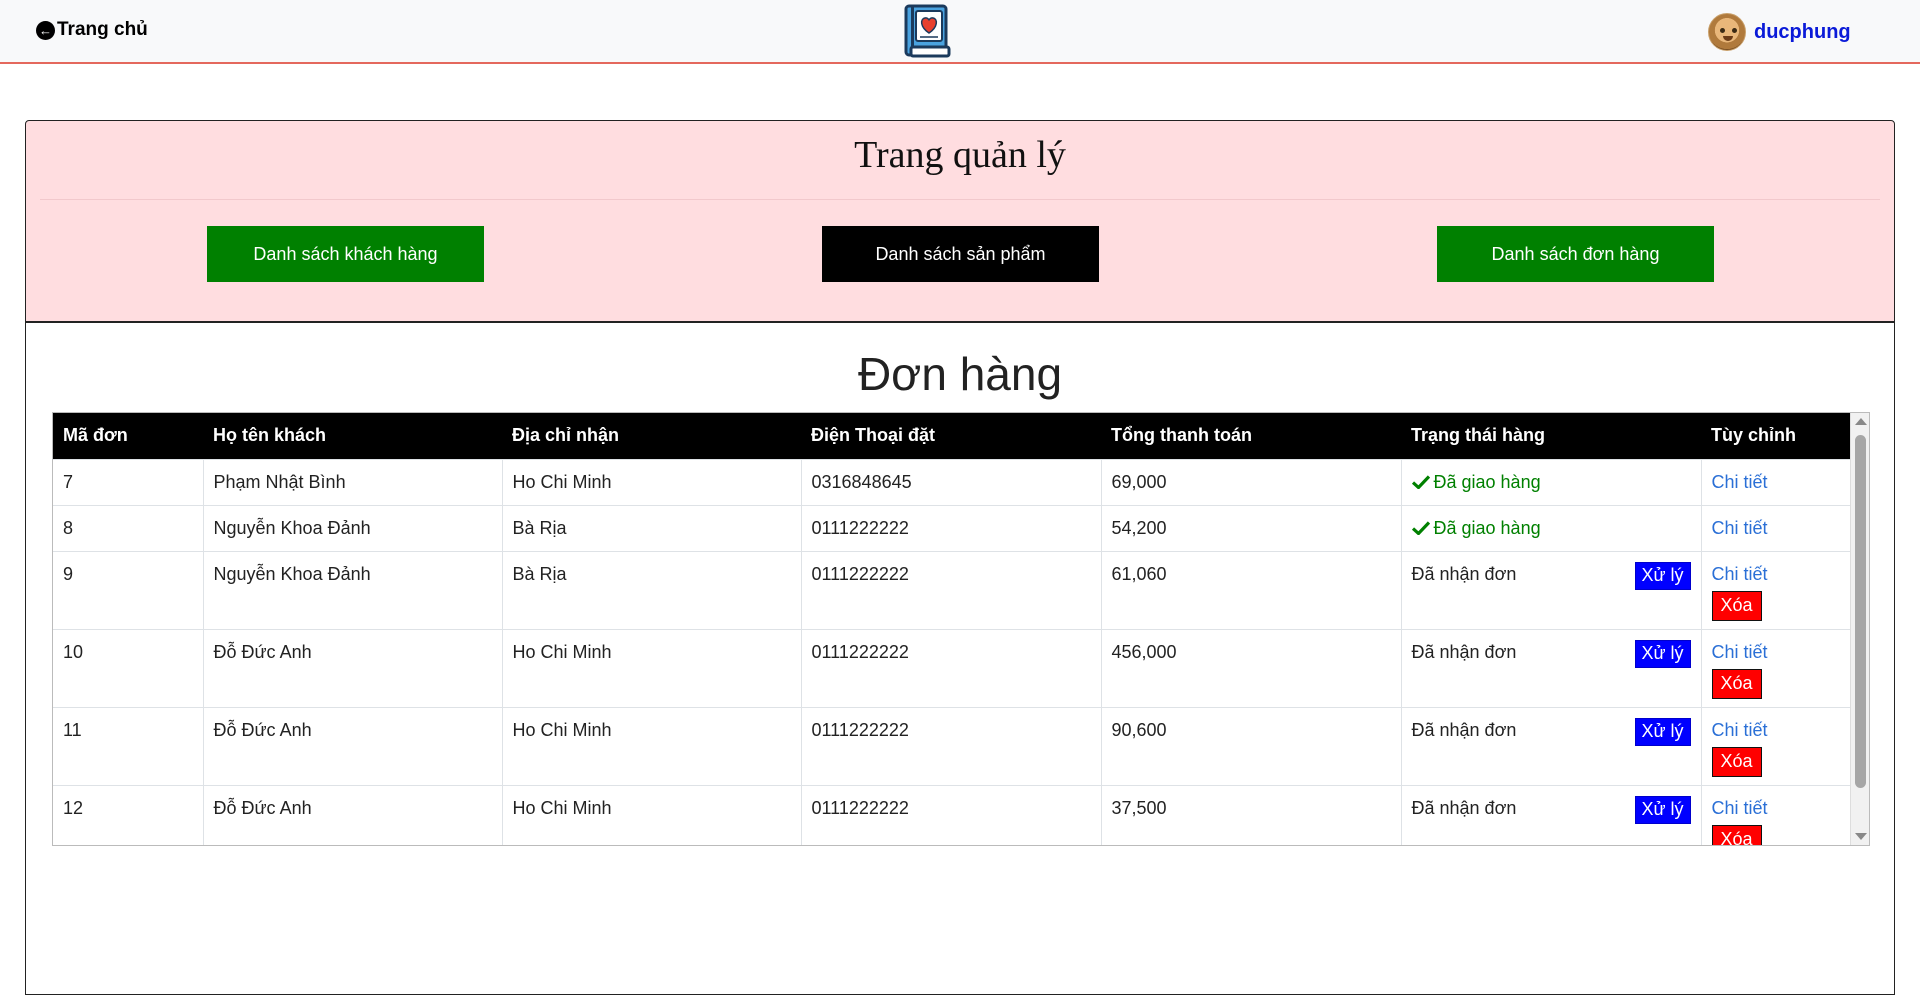  I want to click on top-navbar: ← Trang chủ ducphung, so click(960, 32).